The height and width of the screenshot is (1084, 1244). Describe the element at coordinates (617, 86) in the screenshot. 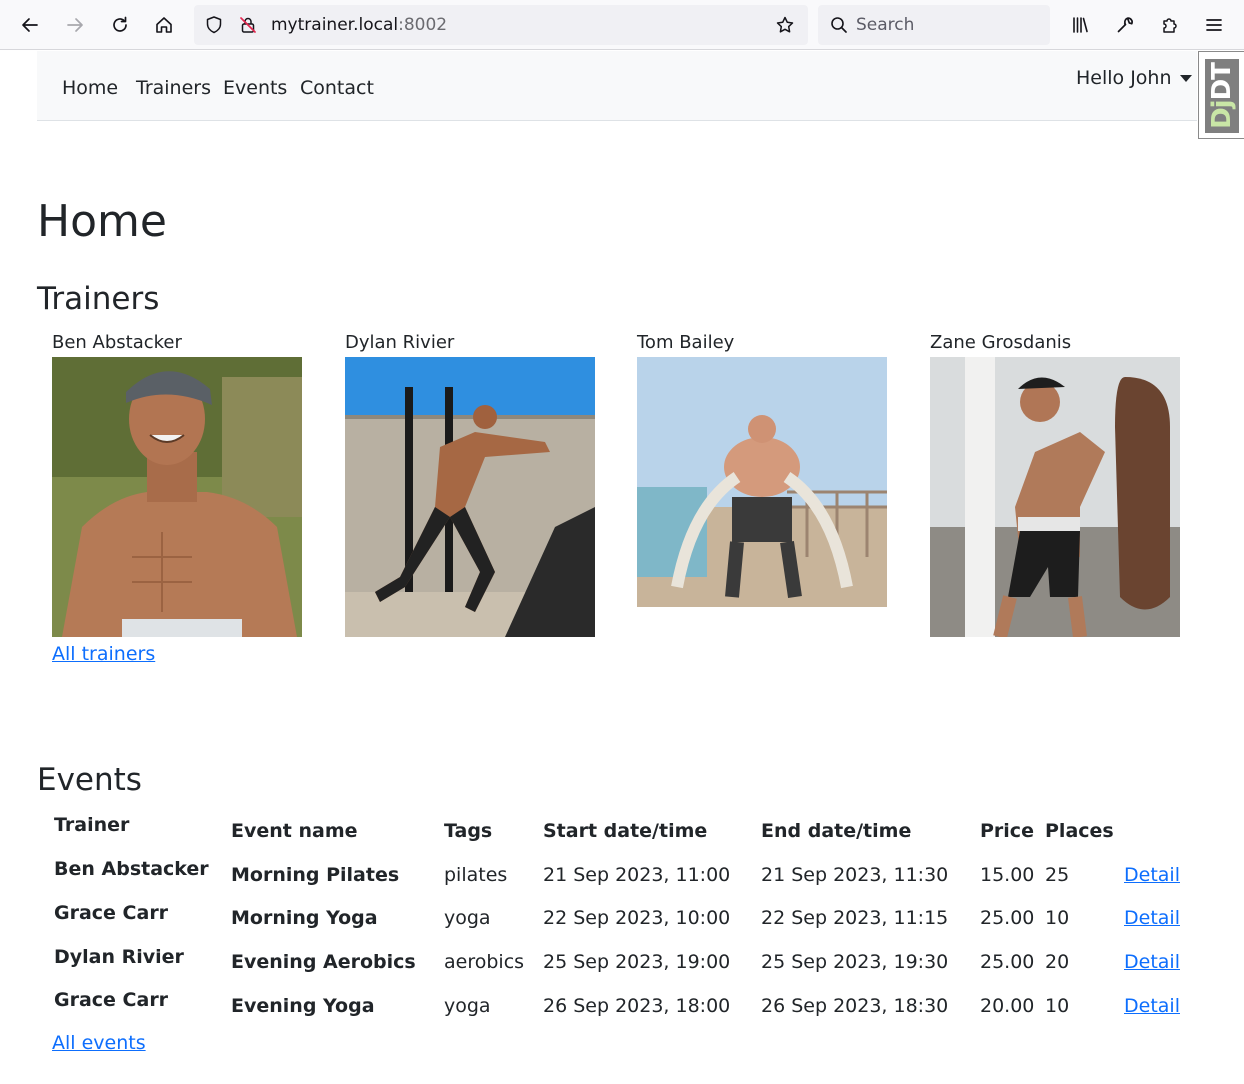

I see `main-navbar: Home Trainers Events Contact Hello John` at that location.